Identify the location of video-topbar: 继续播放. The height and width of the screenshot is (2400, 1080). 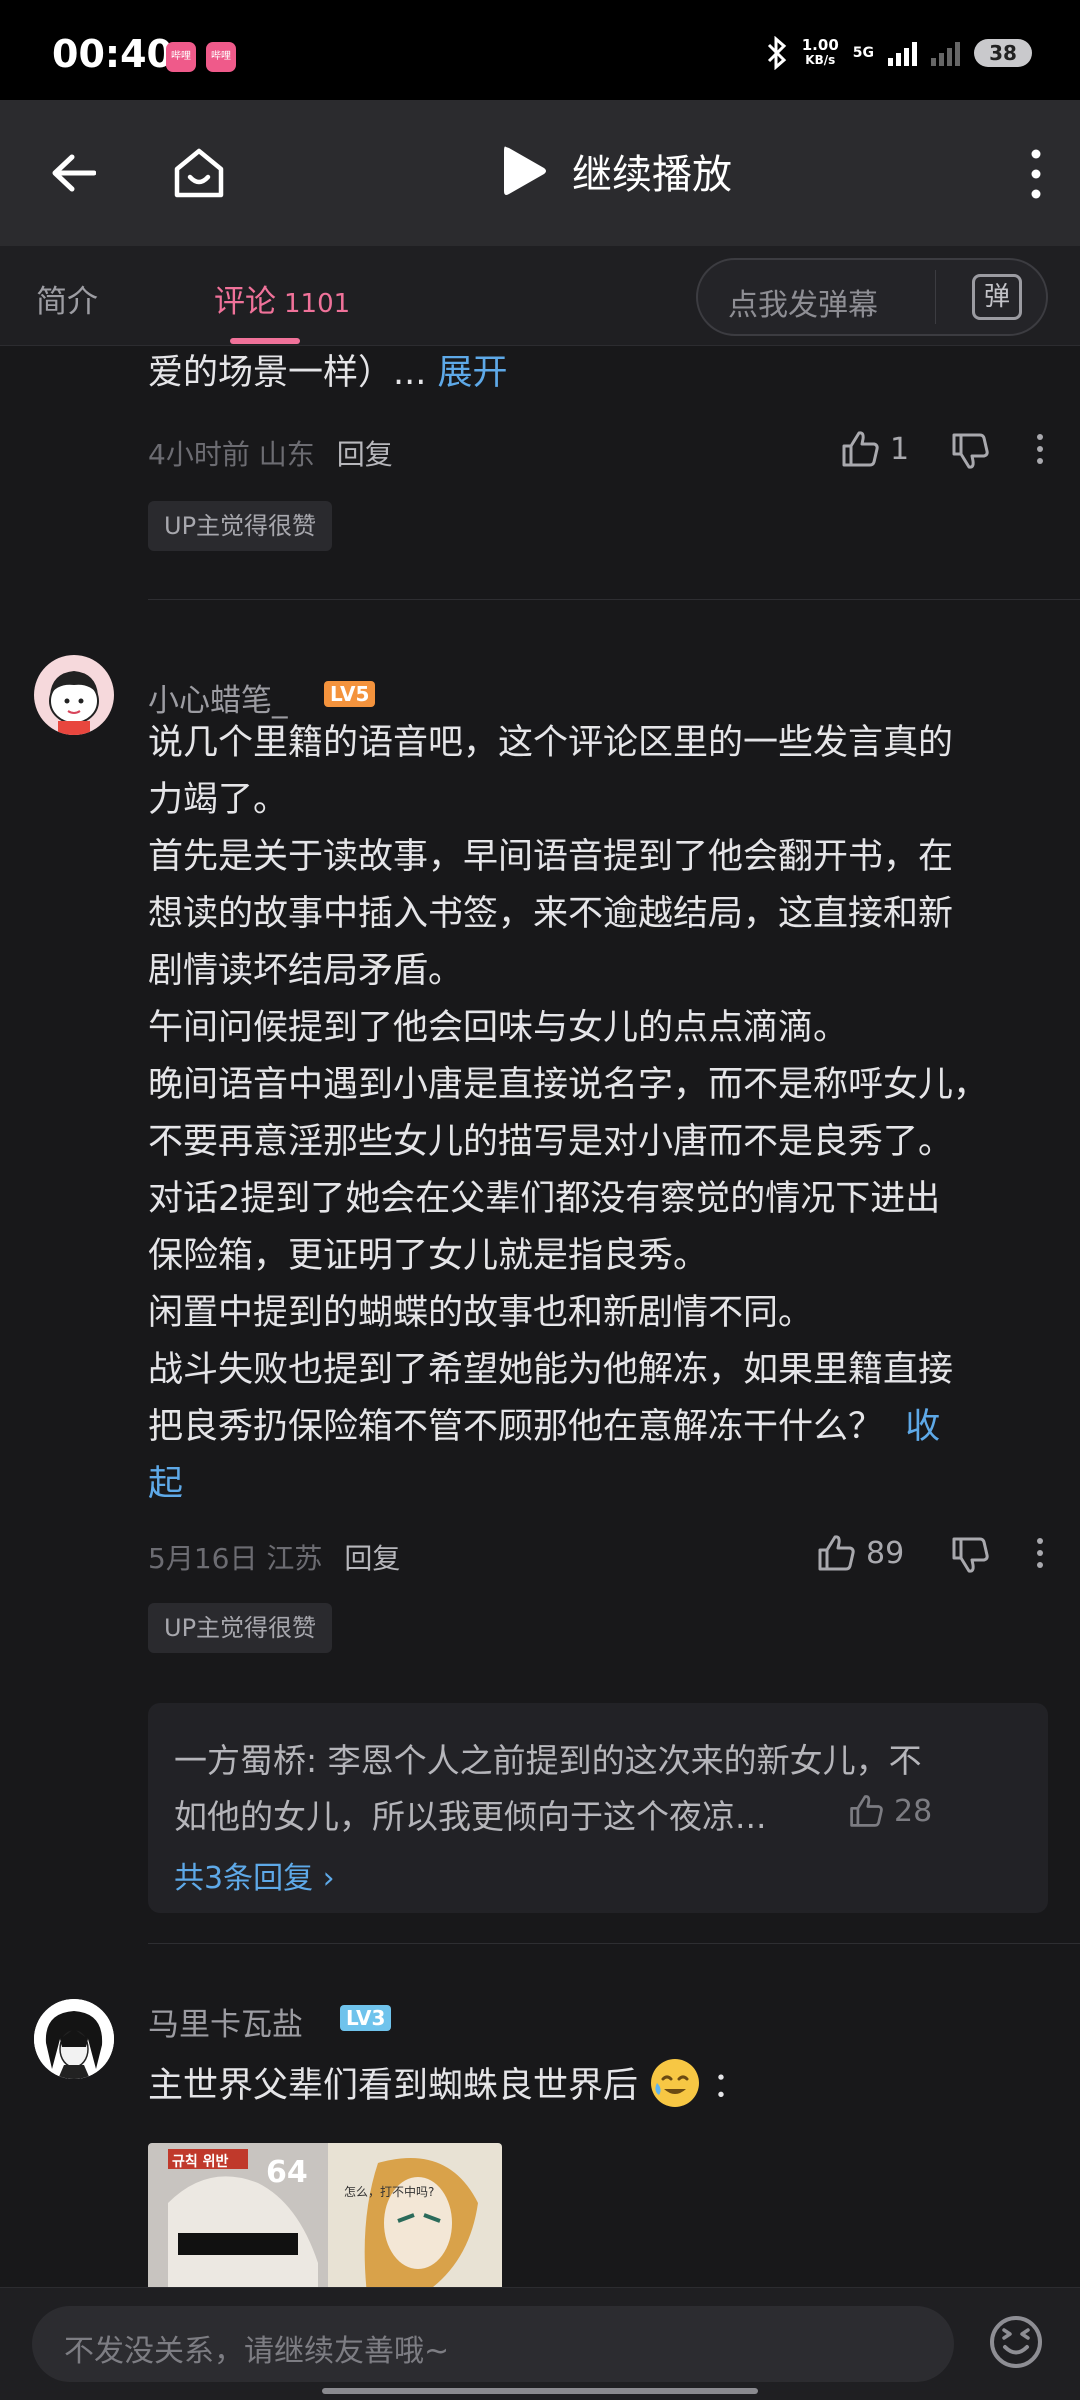
(540, 173).